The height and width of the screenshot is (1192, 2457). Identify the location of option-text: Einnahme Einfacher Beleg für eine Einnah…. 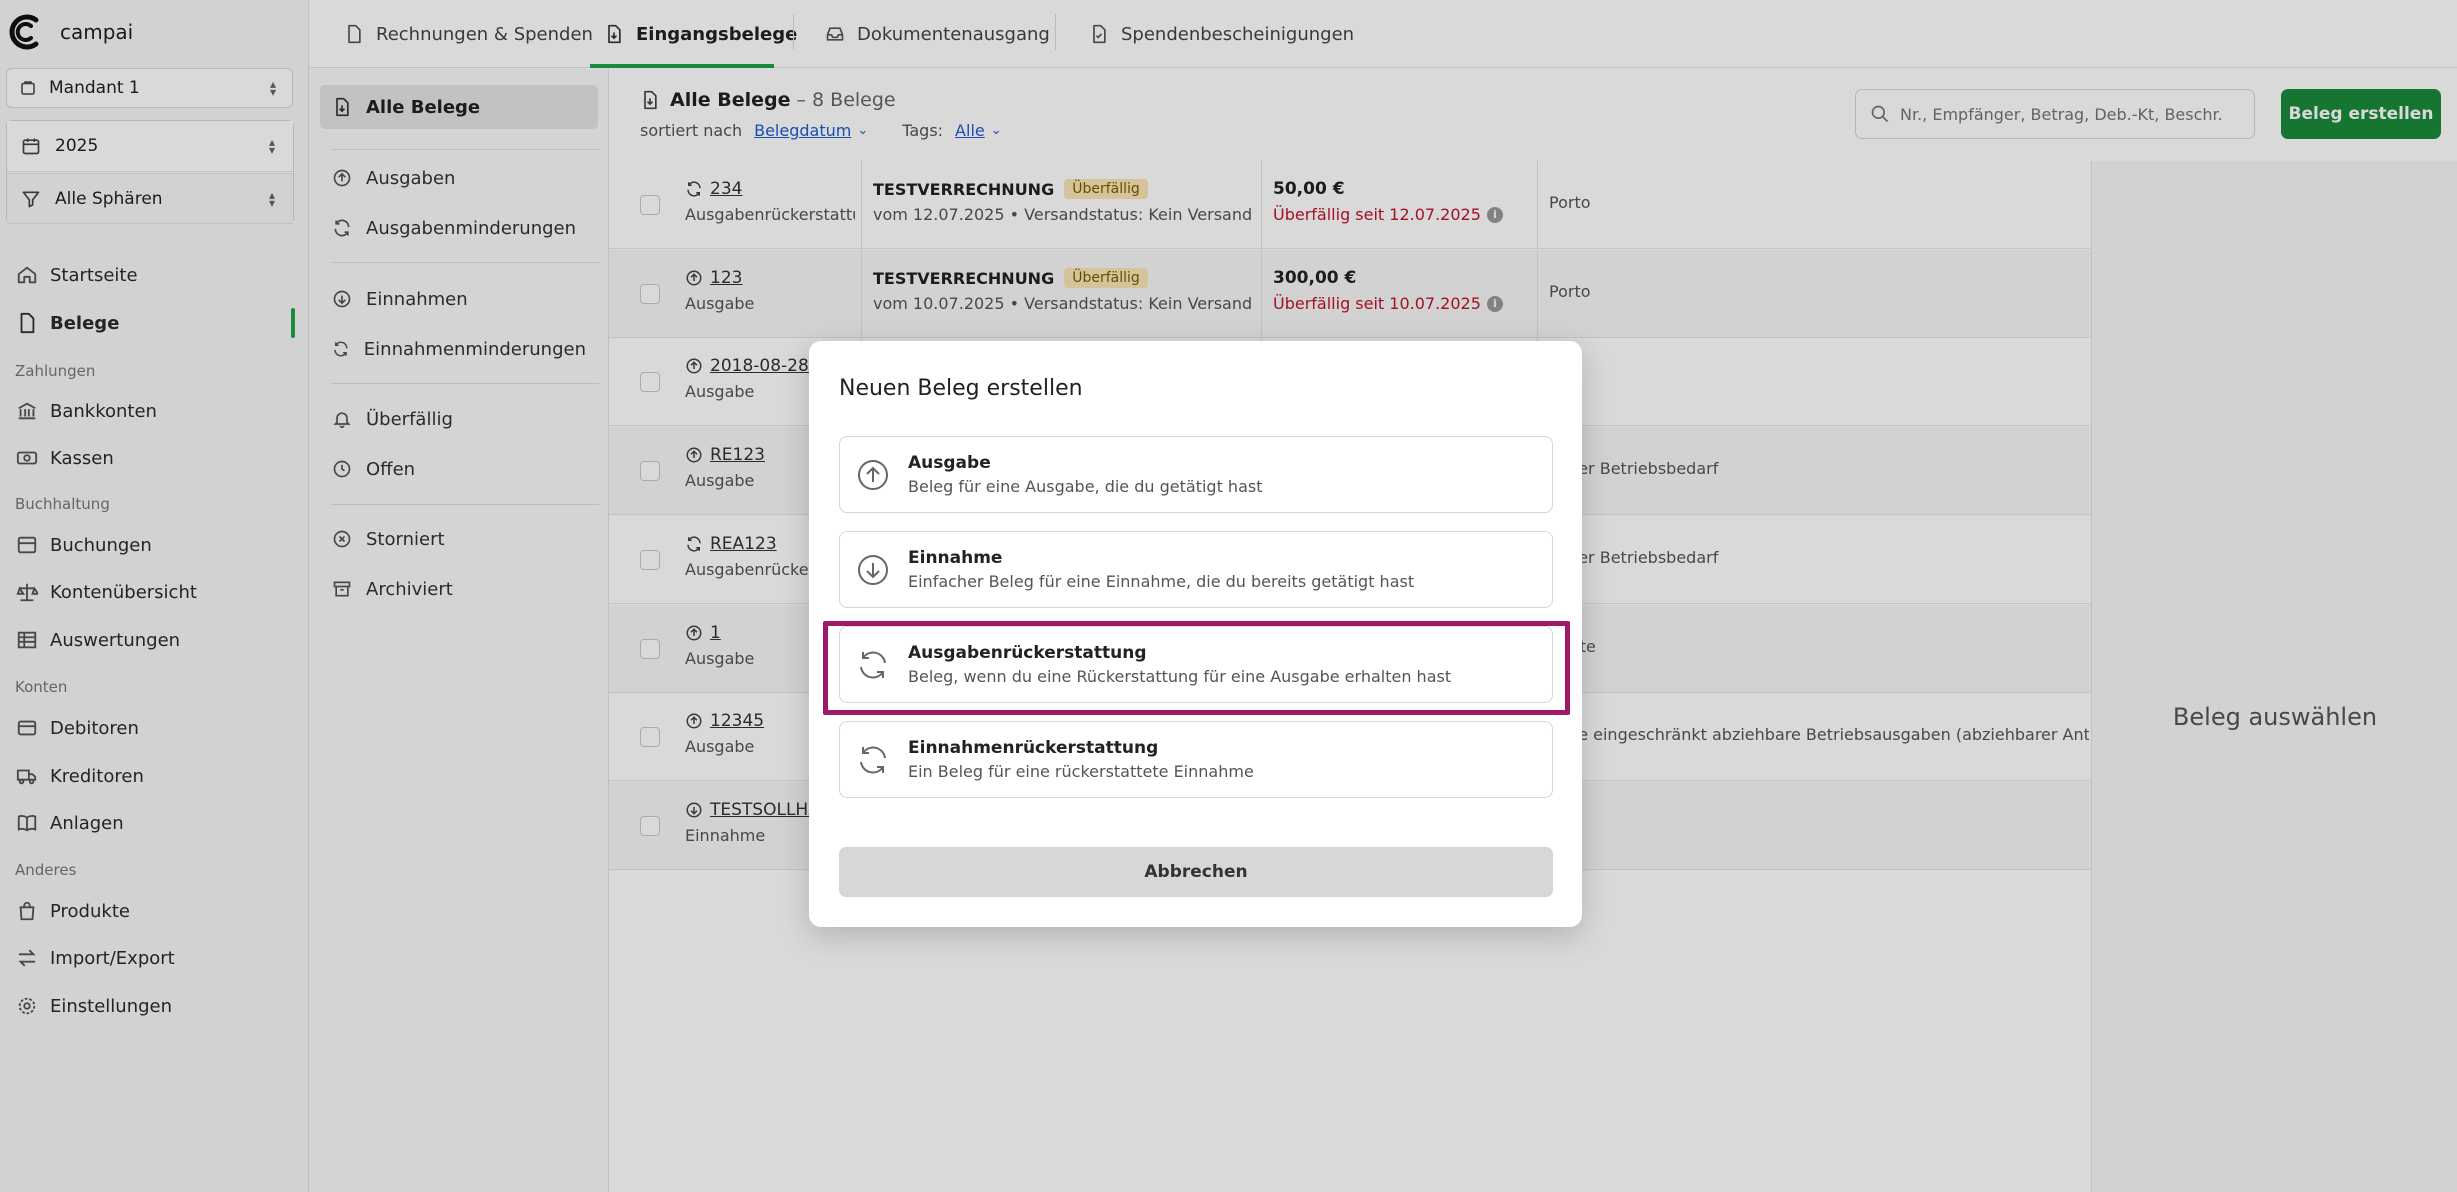
(1161, 569).